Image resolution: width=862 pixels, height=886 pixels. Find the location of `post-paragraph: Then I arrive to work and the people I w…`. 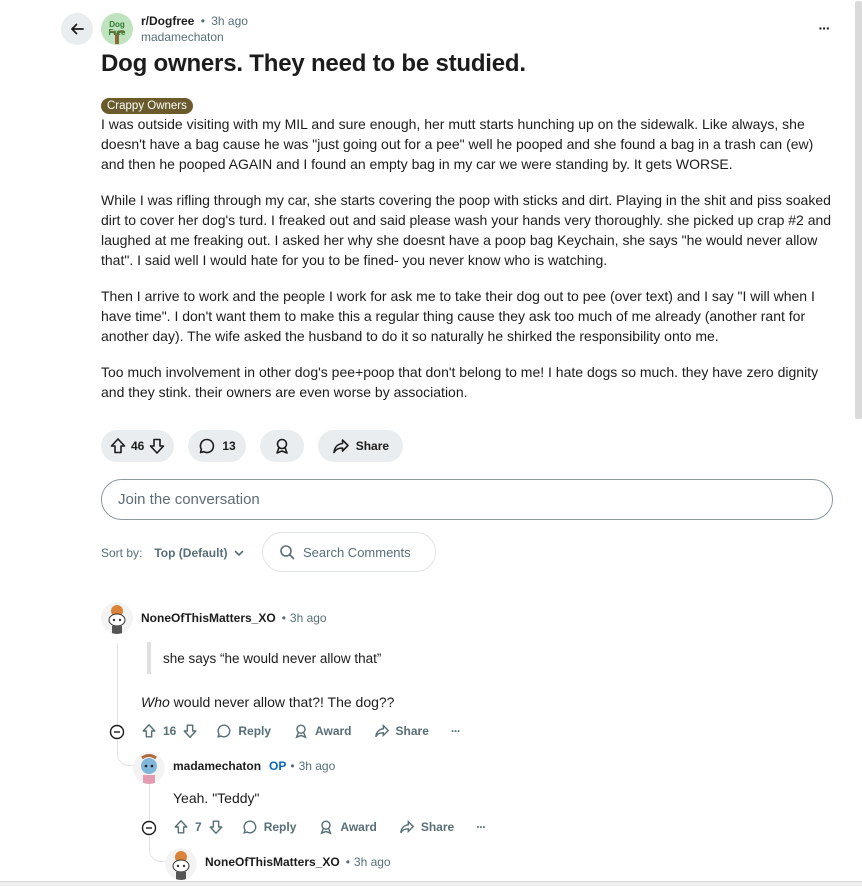

post-paragraph: Then I arrive to work and the people I w… is located at coordinates (458, 316).